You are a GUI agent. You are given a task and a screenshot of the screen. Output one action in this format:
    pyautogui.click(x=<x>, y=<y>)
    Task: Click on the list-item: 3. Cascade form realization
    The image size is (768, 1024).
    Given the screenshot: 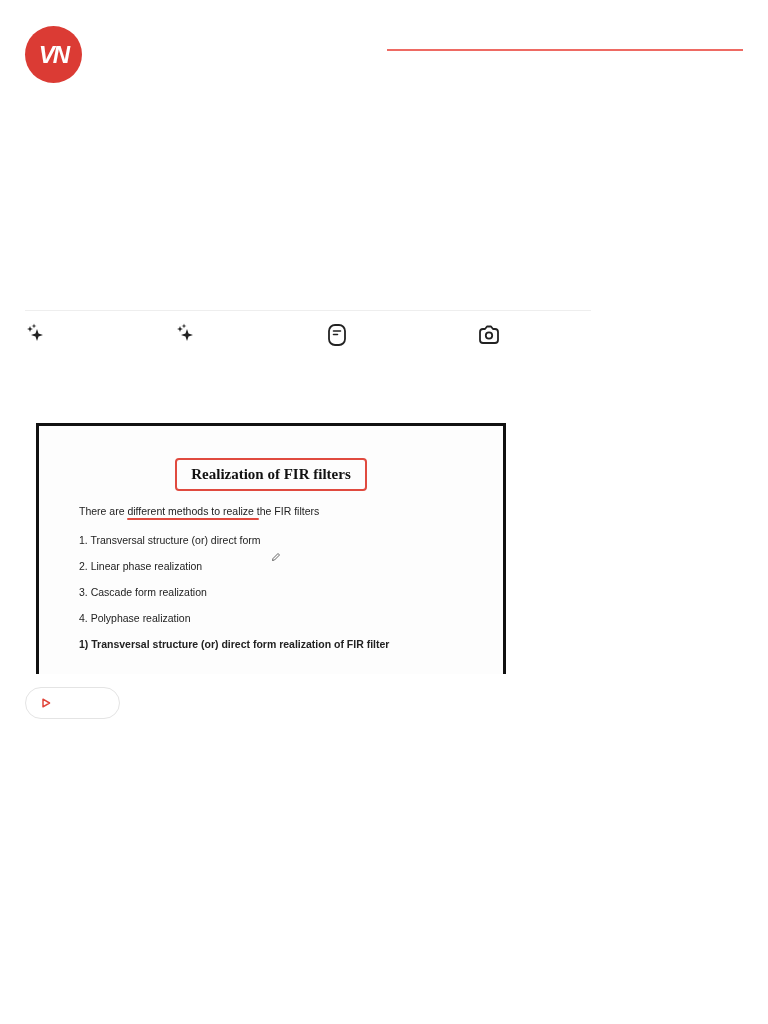 What is the action you would take?
    pyautogui.click(x=143, y=592)
    